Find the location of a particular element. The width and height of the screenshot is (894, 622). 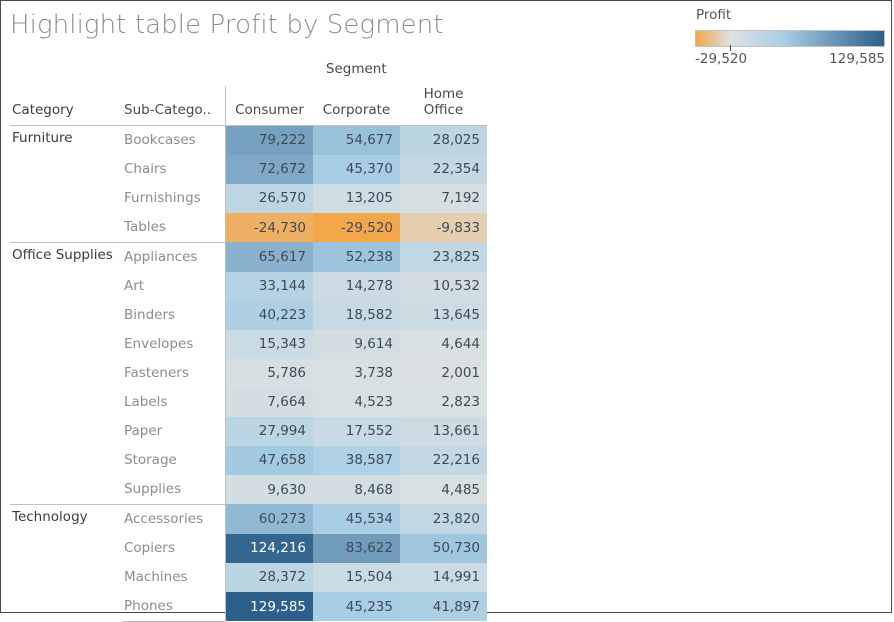

profit-cell: 124,216 is located at coordinates (269, 548).